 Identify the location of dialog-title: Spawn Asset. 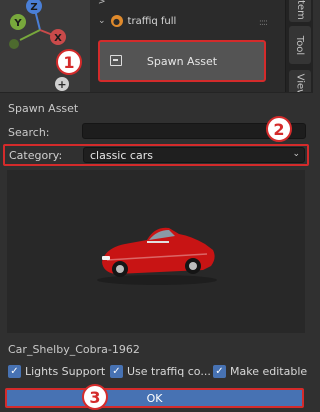
(43, 108).